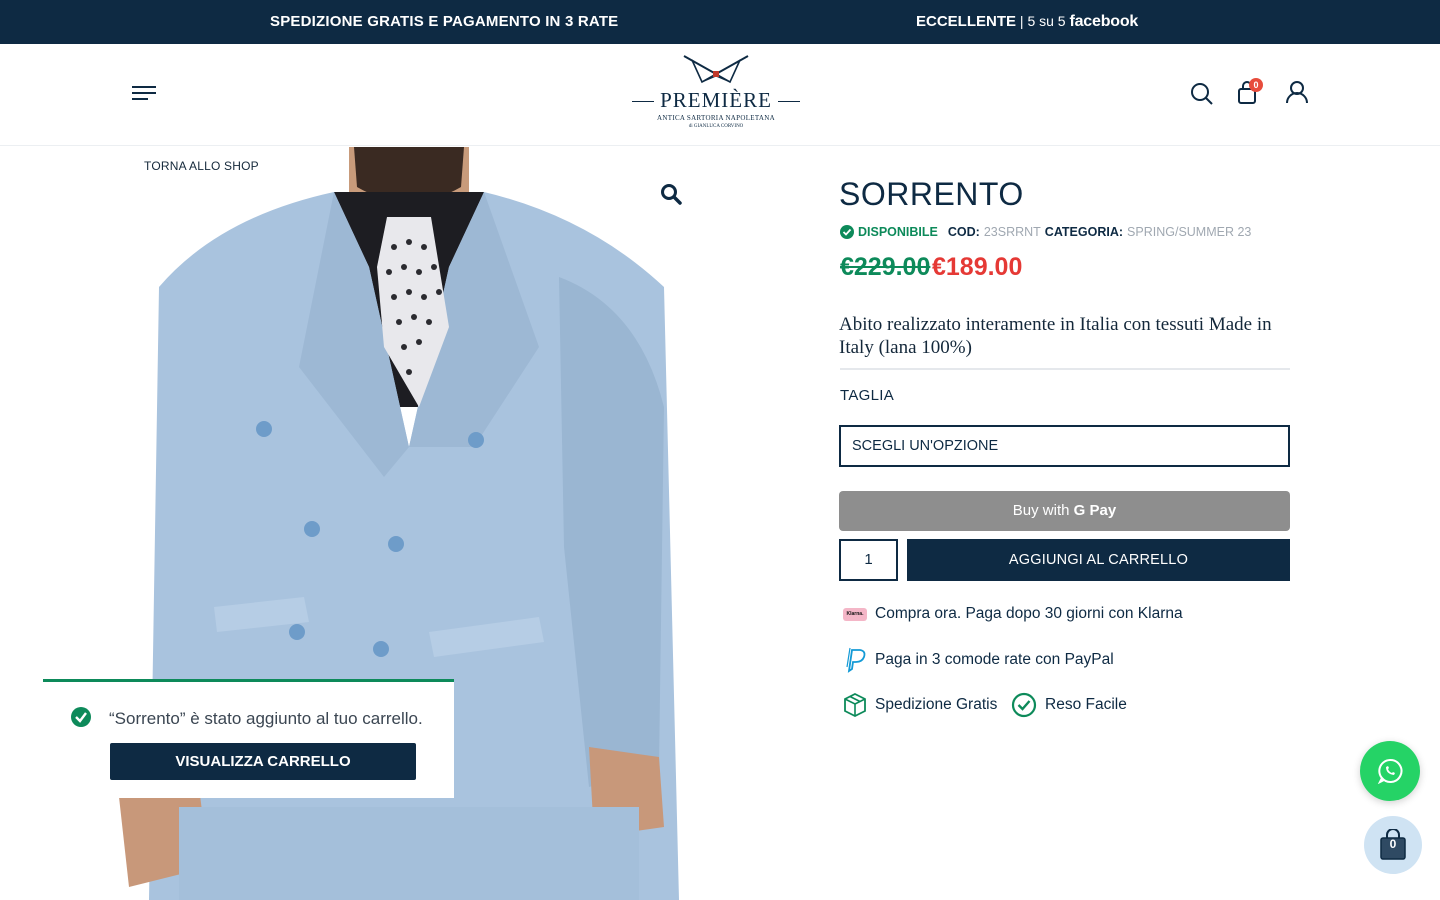  I want to click on shipping-text: Spedizione Gratis, so click(936, 704).